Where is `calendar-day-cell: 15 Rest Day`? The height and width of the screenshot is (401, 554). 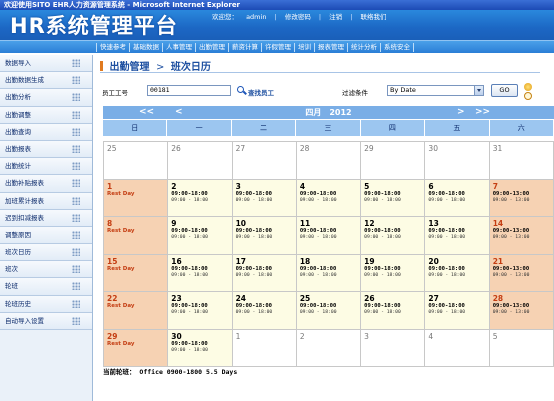
calendar-day-cell: 15 Rest Day is located at coordinates (136, 273).